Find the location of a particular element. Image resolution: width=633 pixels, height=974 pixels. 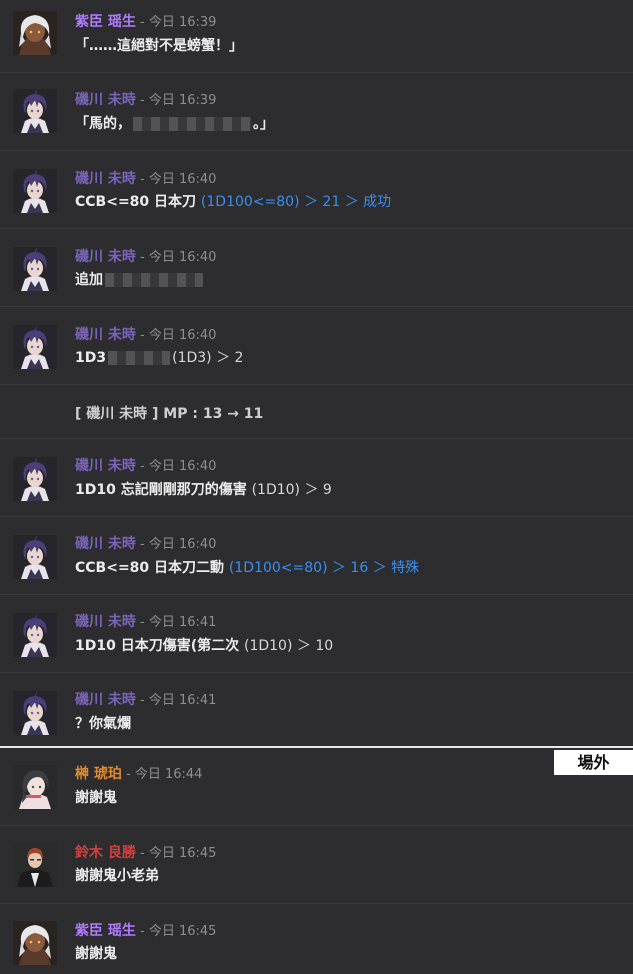

message-text: 「……這絕對不是螃蟹！」 is located at coordinates (159, 46).